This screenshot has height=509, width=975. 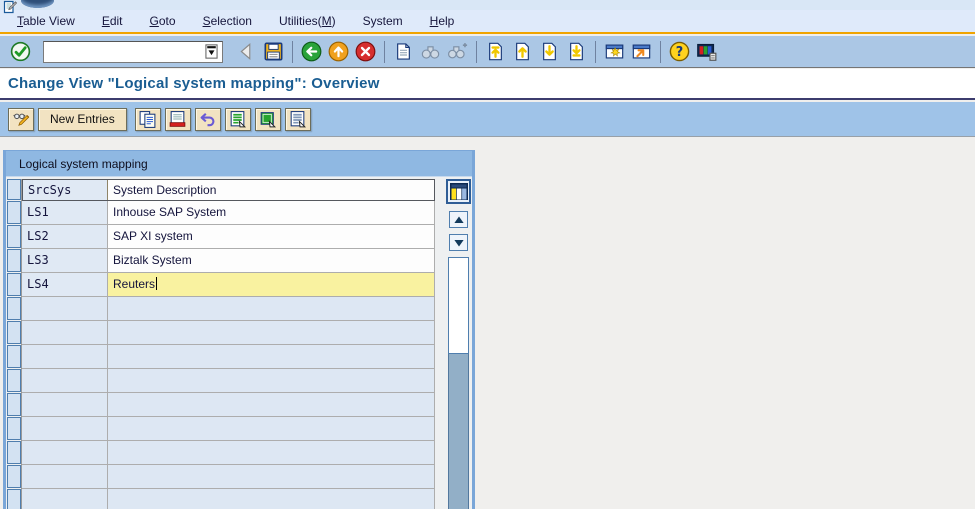 What do you see at coordinates (65, 190) in the screenshot?
I see `column-header-srcsys: SrcSys` at bounding box center [65, 190].